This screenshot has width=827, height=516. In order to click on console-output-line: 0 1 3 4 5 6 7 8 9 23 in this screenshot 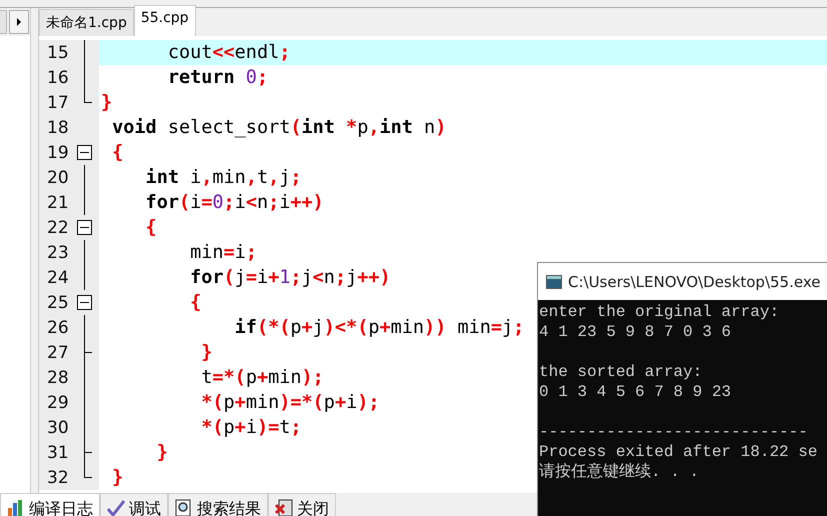, I will do `click(635, 392)`.